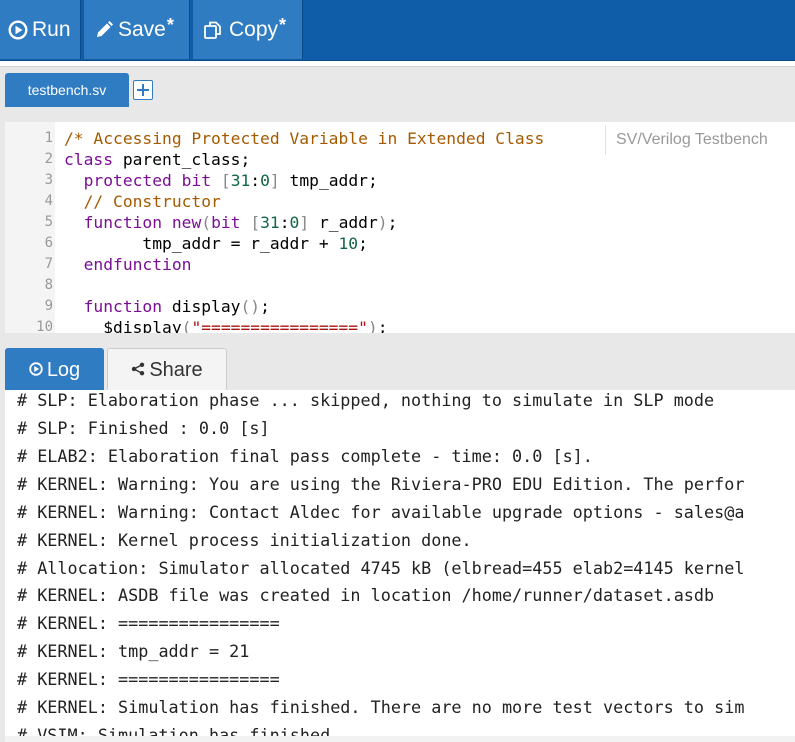 The image size is (795, 742). What do you see at coordinates (63, 369) in the screenshot?
I see `tab-log-label: Log` at bounding box center [63, 369].